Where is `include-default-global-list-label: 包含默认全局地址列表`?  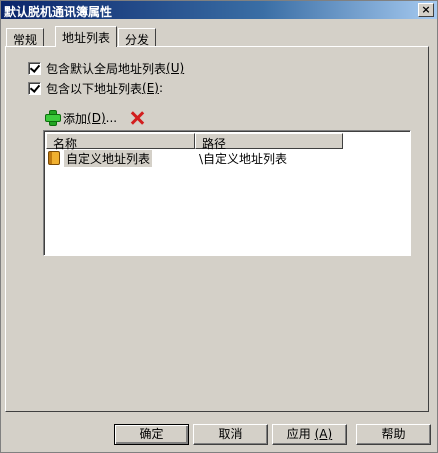 include-default-global-list-label: 包含默认全局地址列表 is located at coordinates (106, 68).